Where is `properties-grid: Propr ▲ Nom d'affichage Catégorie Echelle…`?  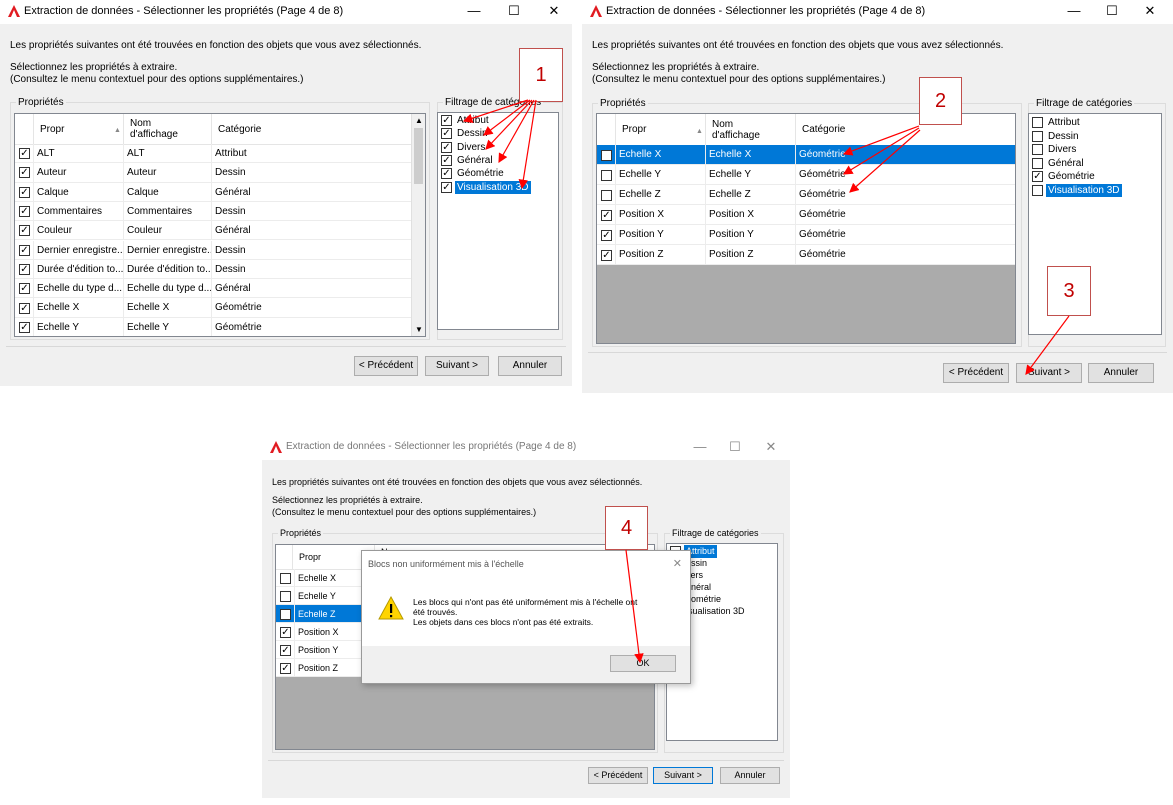
properties-grid: Propr ▲ Nom d'affichage Catégorie Echelle… is located at coordinates (806, 228).